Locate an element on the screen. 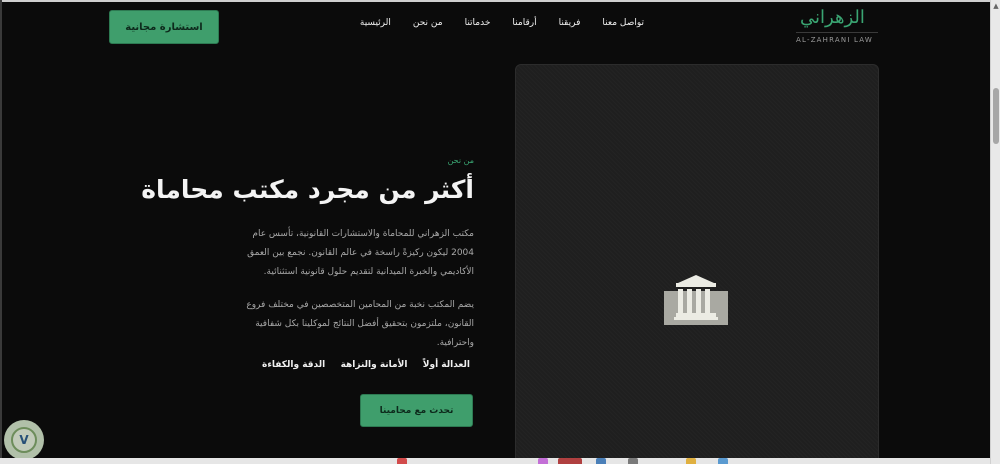  page-scrollbar: ▲ is located at coordinates (995, 232).